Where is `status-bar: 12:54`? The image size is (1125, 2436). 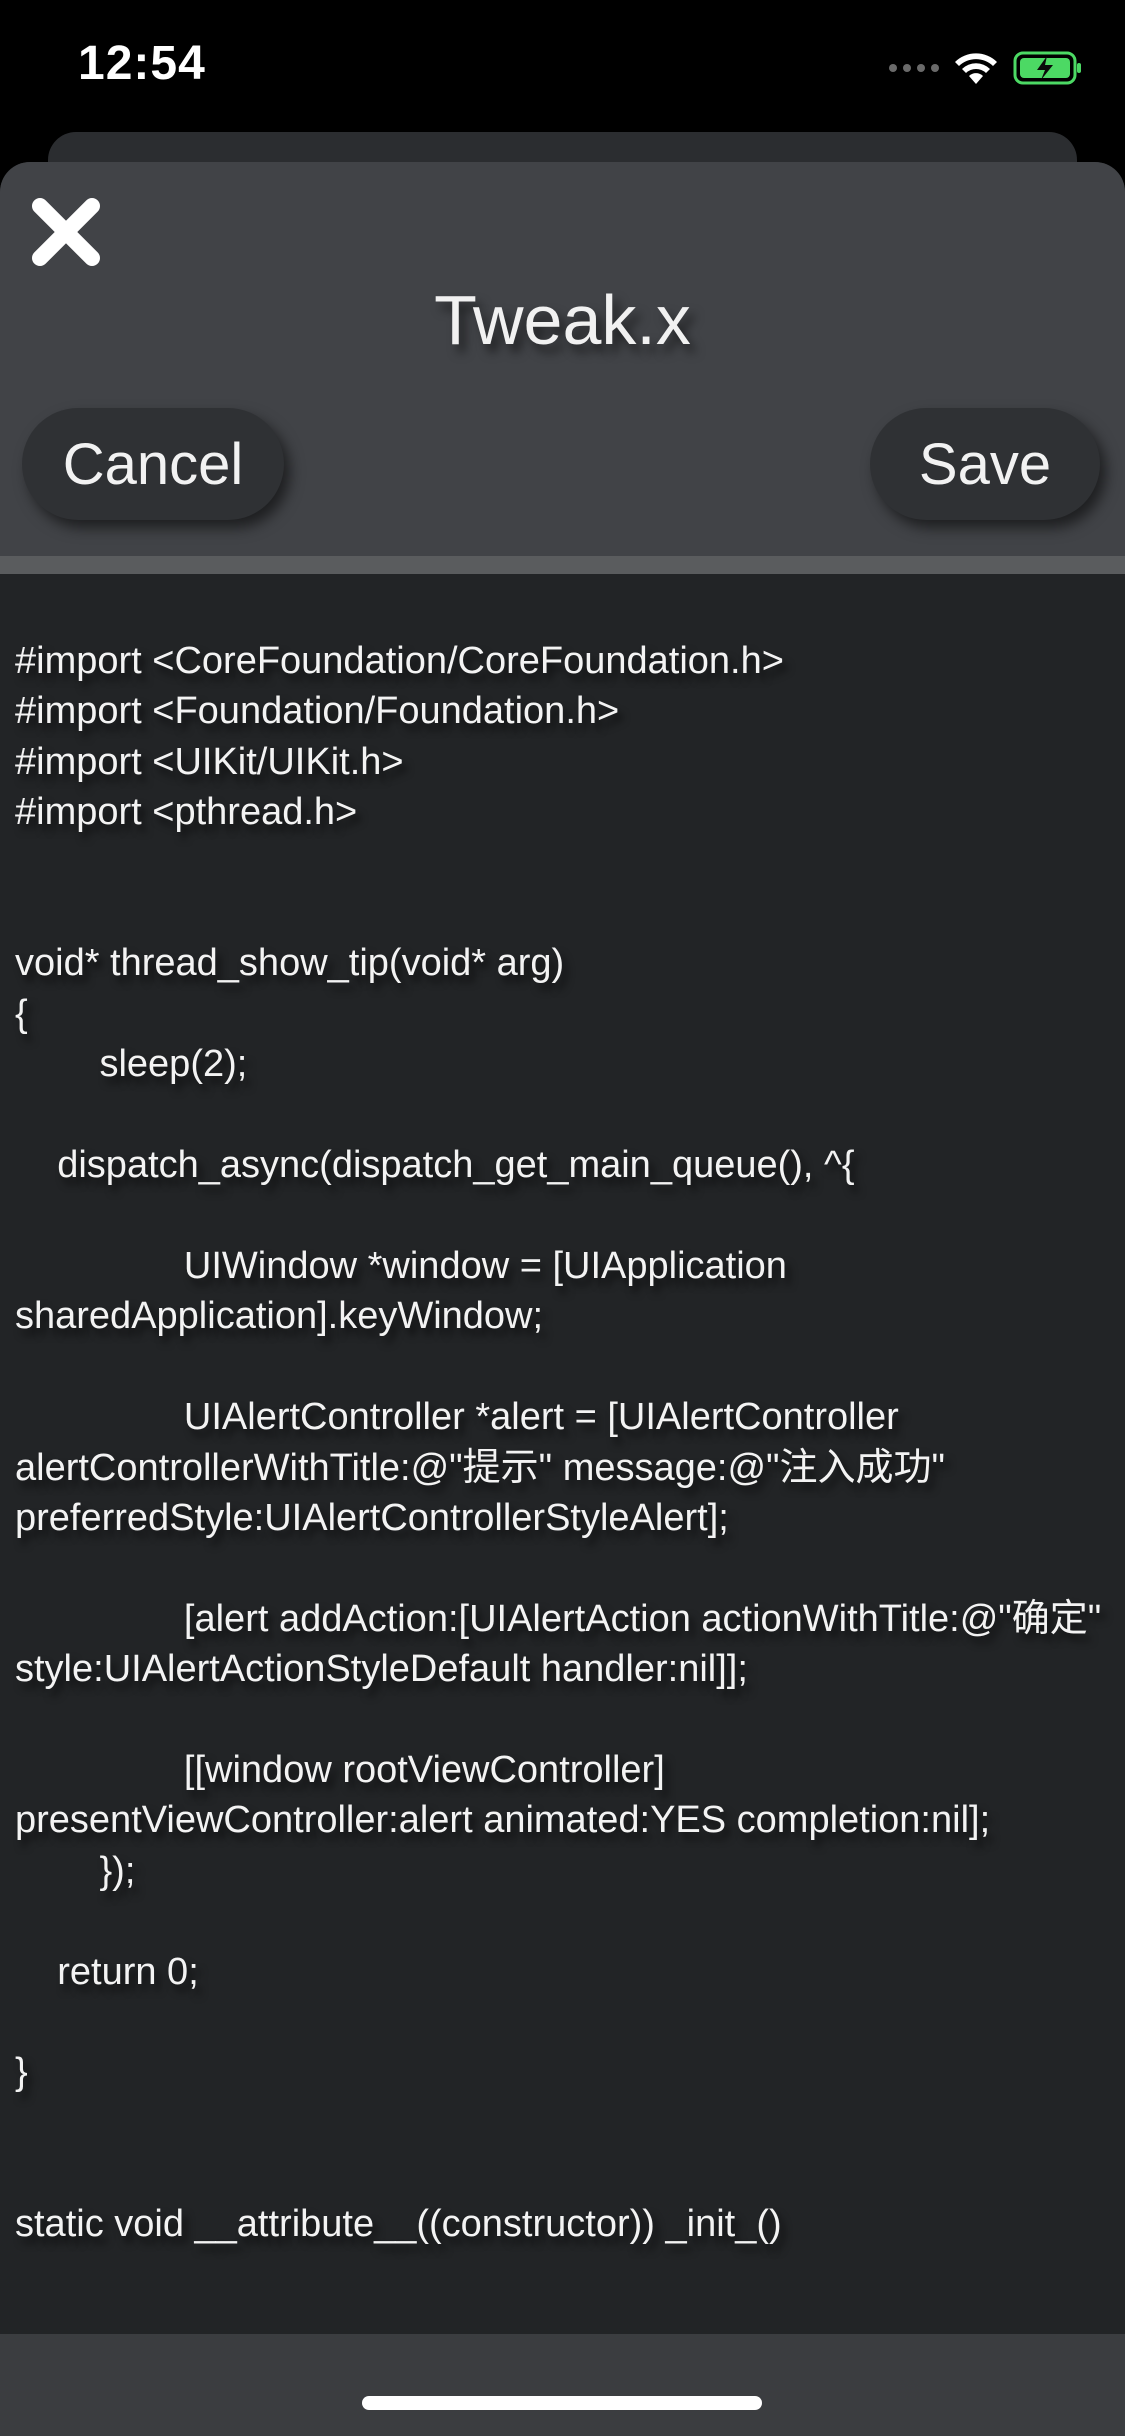
status-bar: 12:54 is located at coordinates (562, 70).